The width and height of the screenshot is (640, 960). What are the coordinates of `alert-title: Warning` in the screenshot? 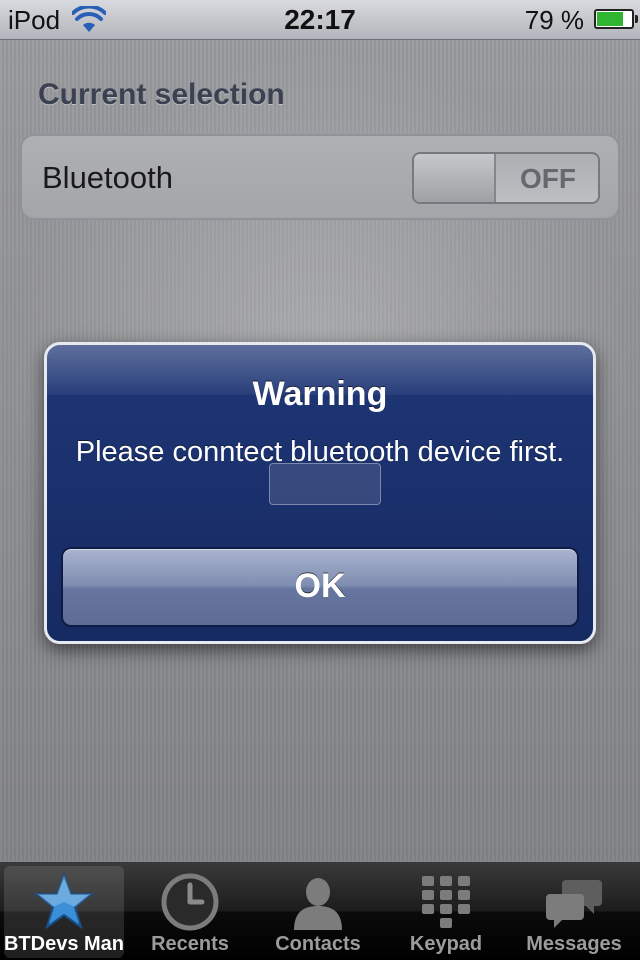 It's located at (320, 394).